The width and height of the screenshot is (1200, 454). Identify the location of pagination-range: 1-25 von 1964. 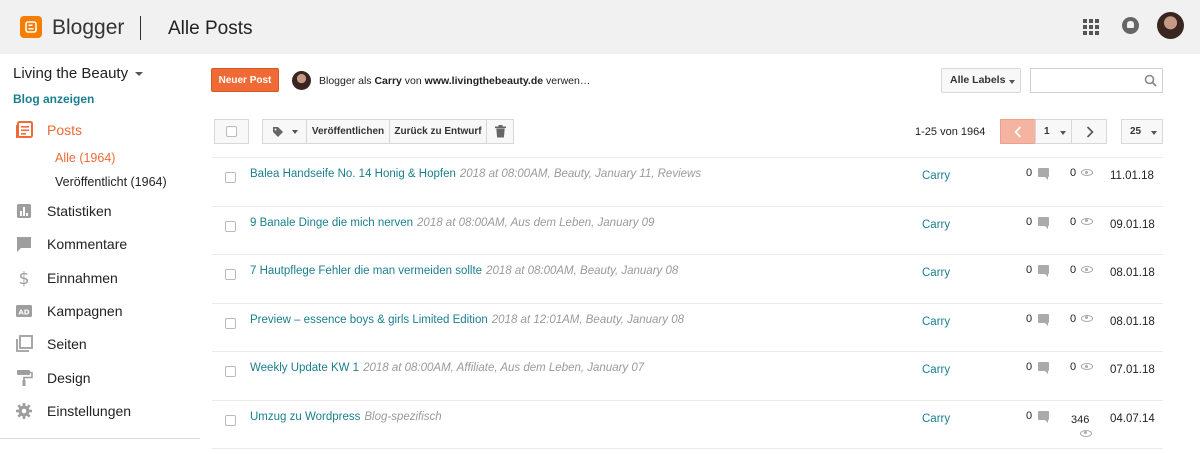
(950, 132).